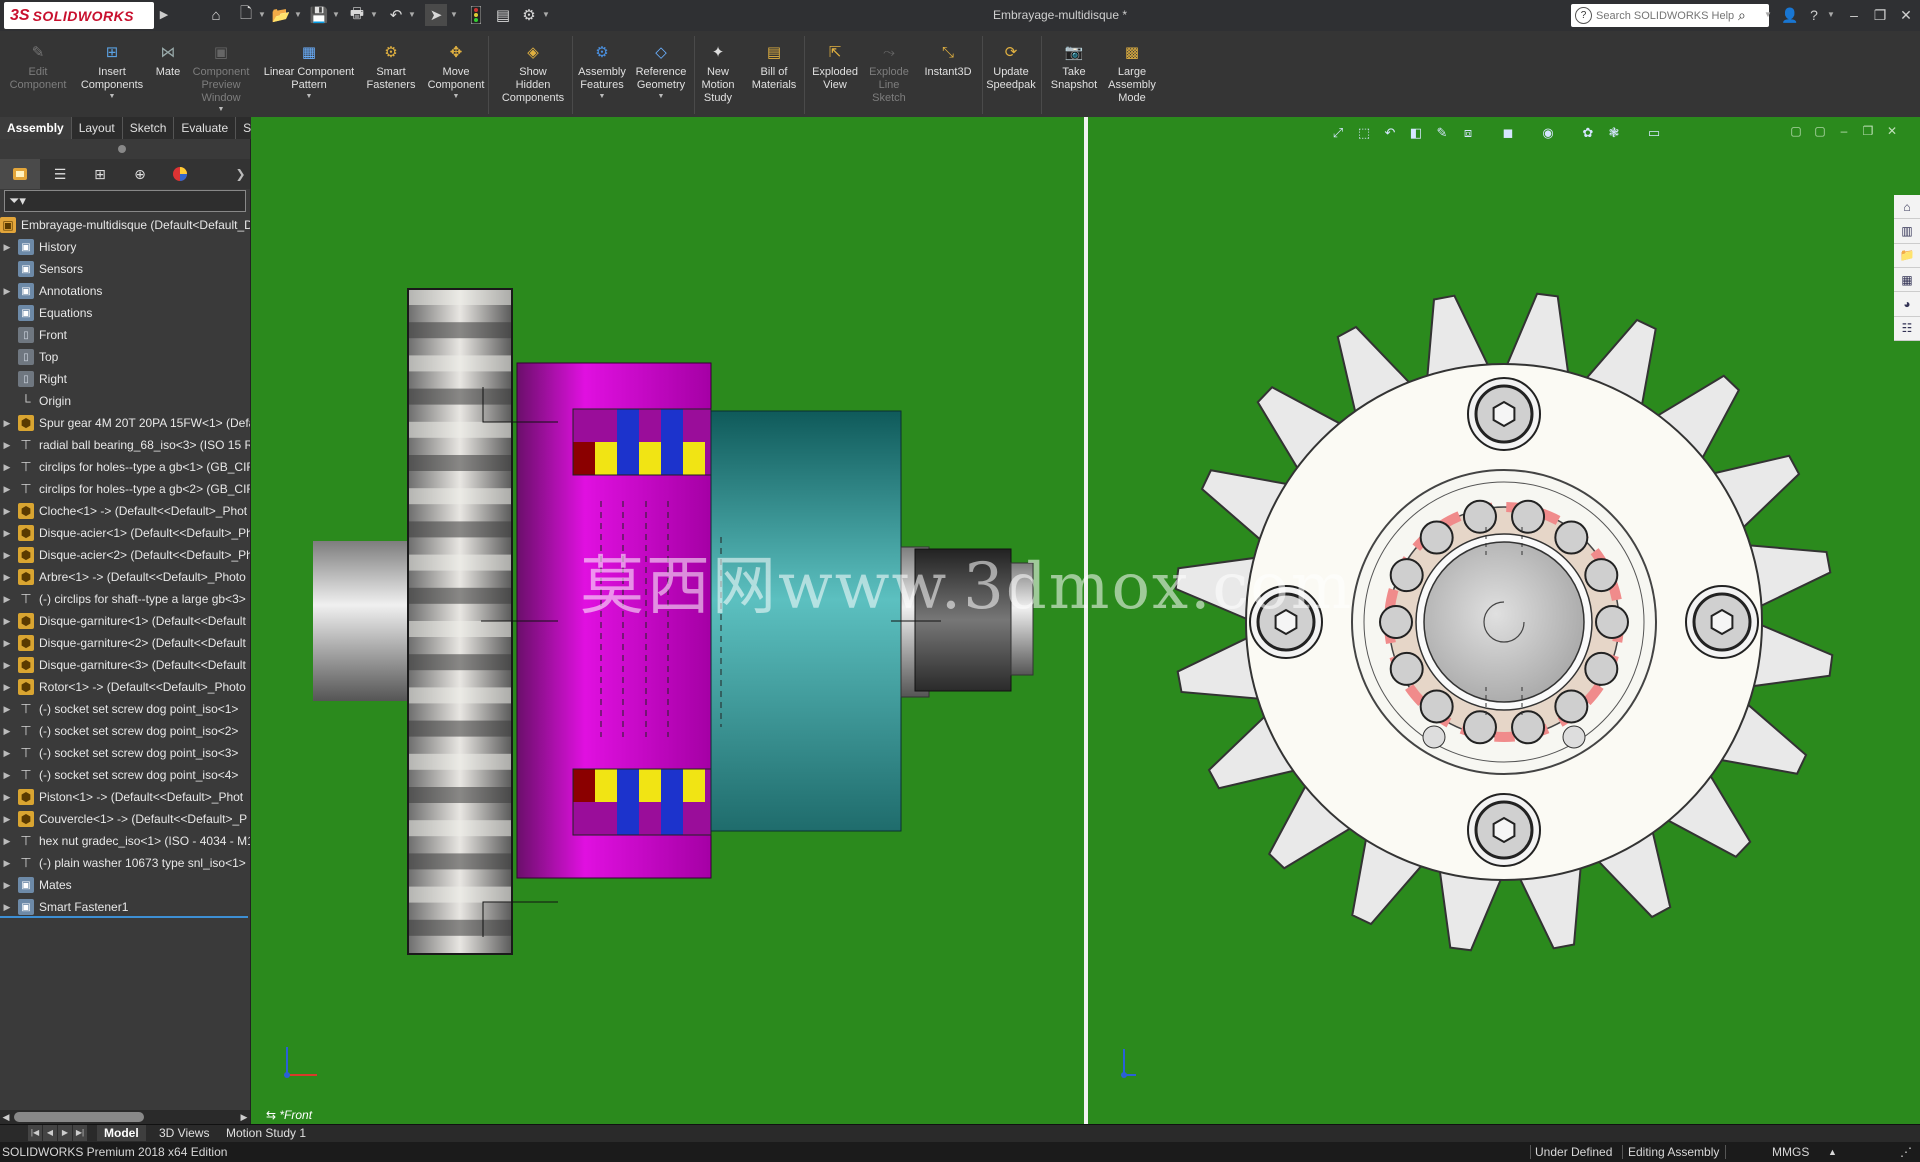 This screenshot has width=1920, height=1162. Describe the element at coordinates (164, 15) in the screenshot. I see `menu-flyout-arrow-icon: ▶` at that location.